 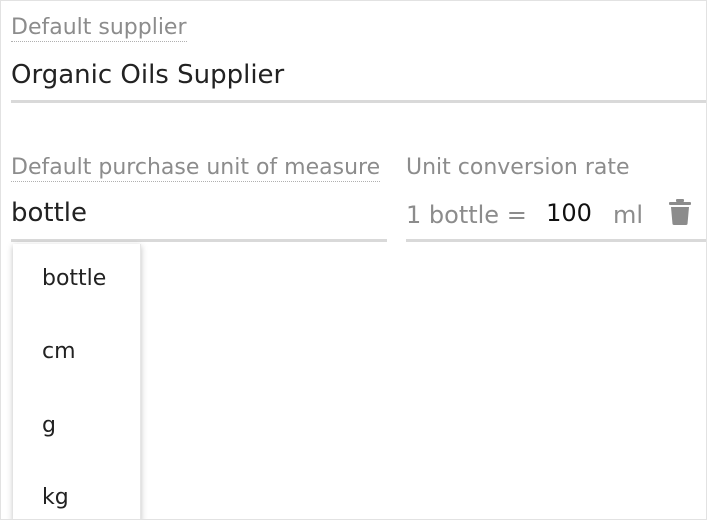 I want to click on unit-conversion-rate-label: Unit conversion rate, so click(x=518, y=167).